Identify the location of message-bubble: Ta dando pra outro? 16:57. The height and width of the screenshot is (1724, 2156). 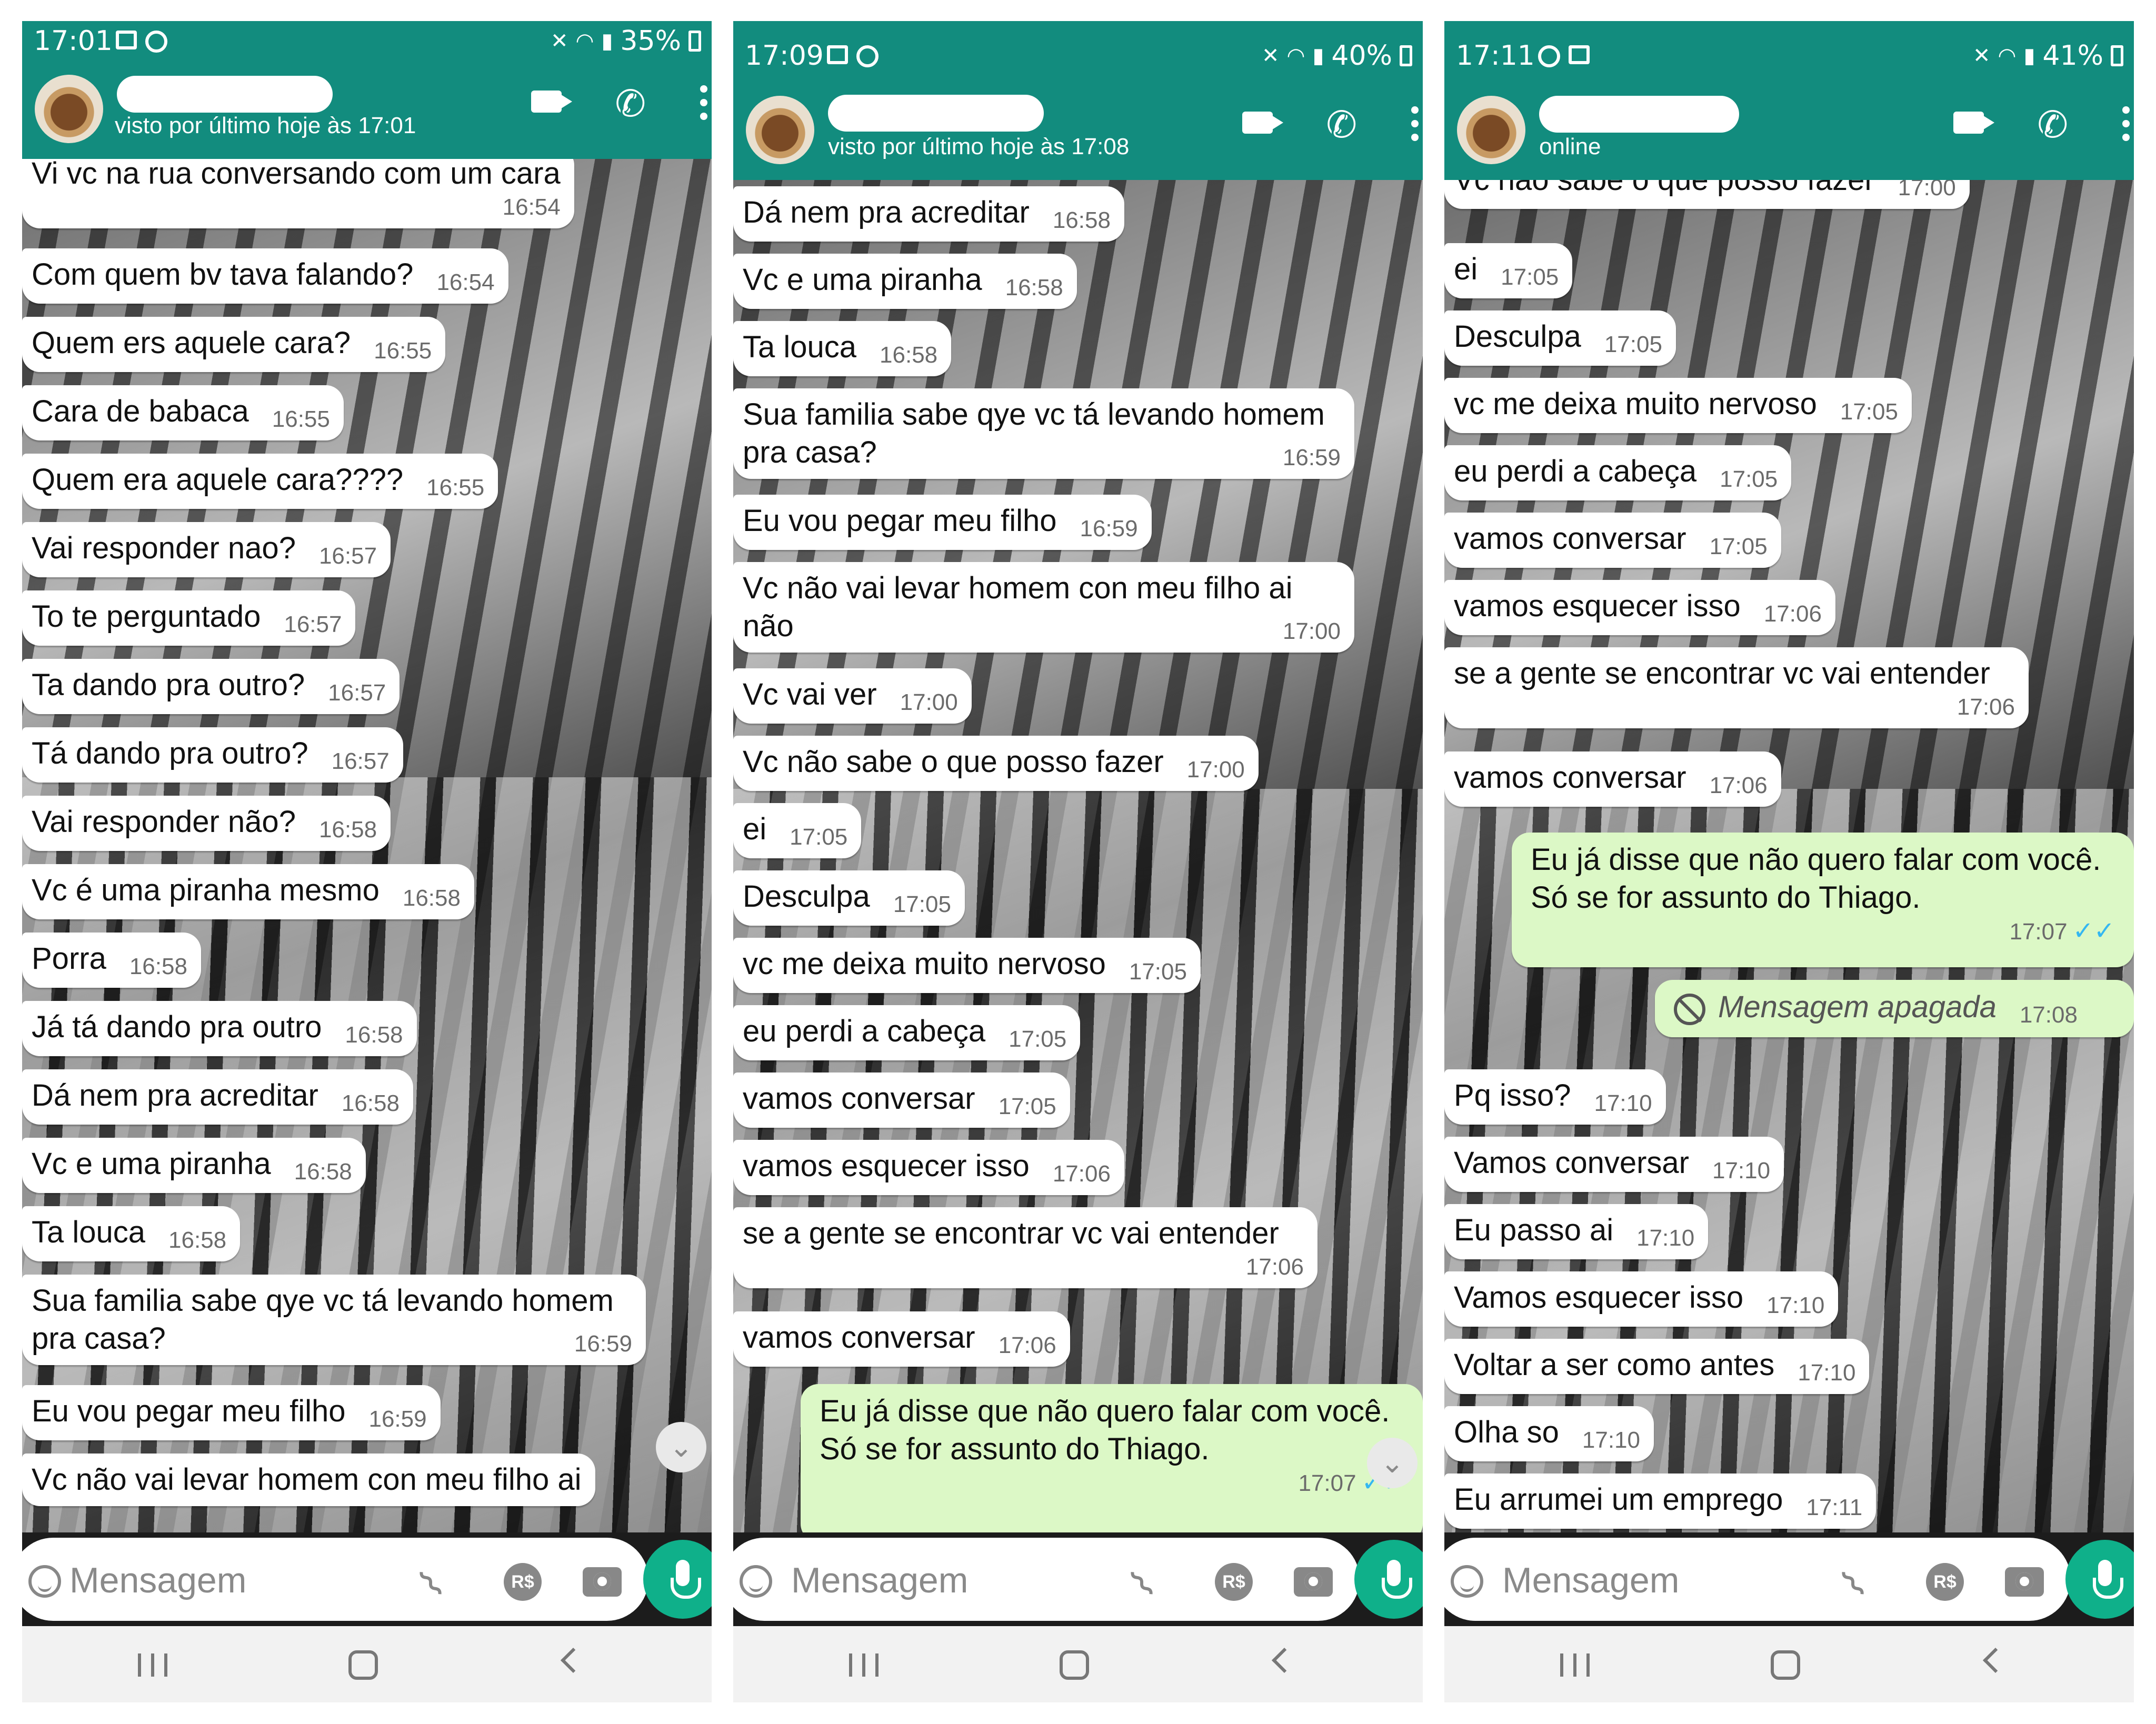
(211, 686).